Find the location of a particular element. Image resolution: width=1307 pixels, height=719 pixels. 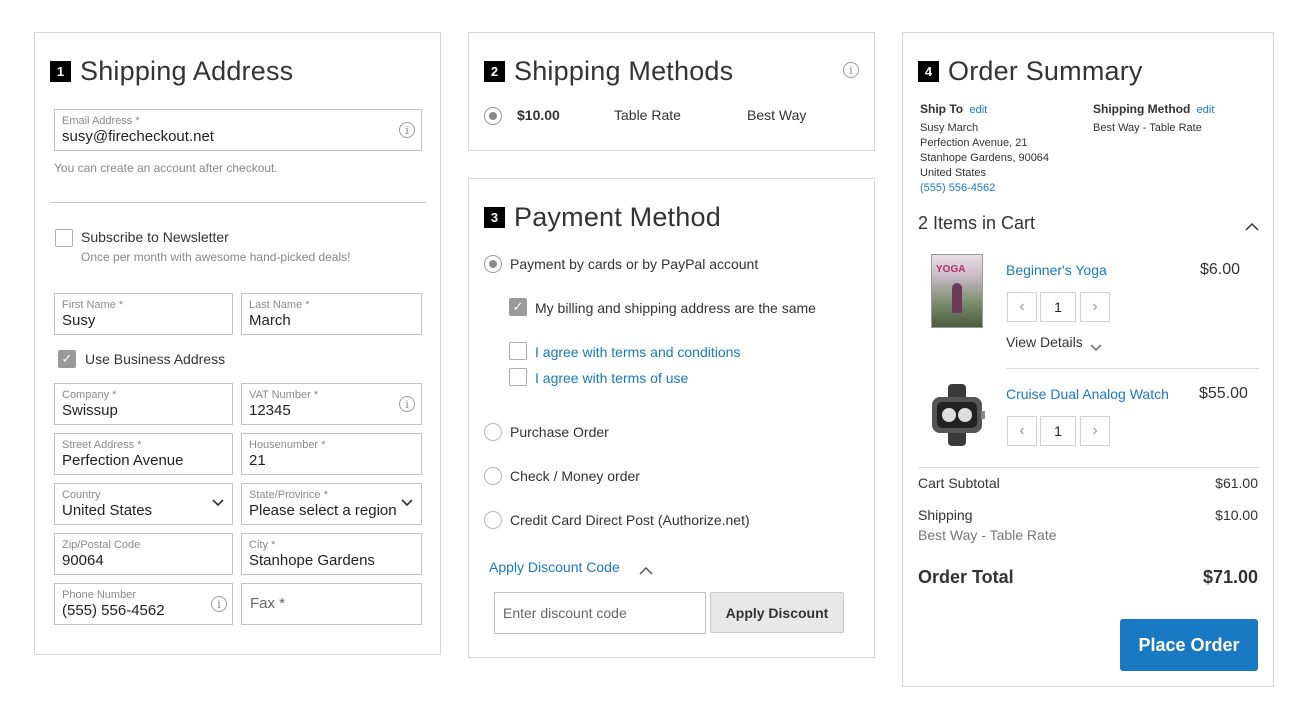

email-label: Email Address * is located at coordinates (101, 121).